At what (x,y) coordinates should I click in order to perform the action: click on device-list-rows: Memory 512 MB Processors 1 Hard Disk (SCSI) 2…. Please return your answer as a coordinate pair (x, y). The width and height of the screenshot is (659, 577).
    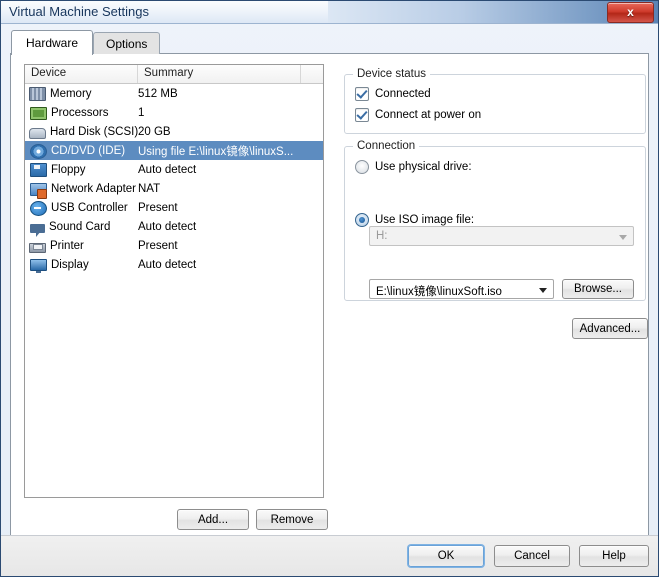
    Looking at the image, I should click on (174, 179).